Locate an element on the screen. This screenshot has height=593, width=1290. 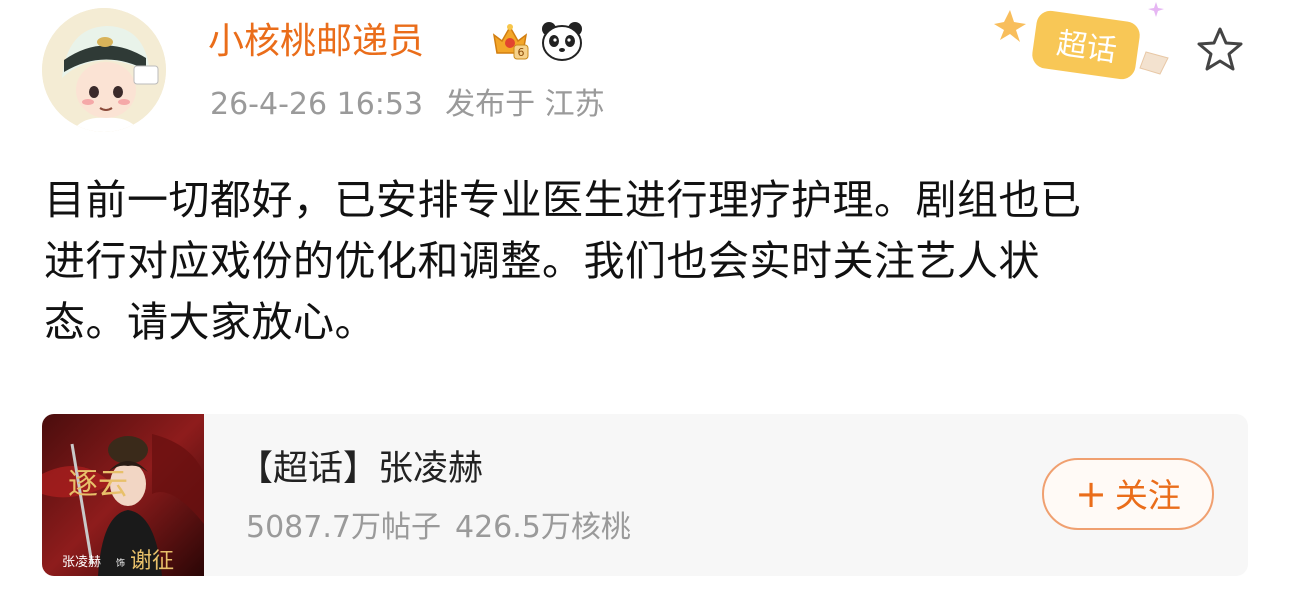
avatar is located at coordinates (104, 70).